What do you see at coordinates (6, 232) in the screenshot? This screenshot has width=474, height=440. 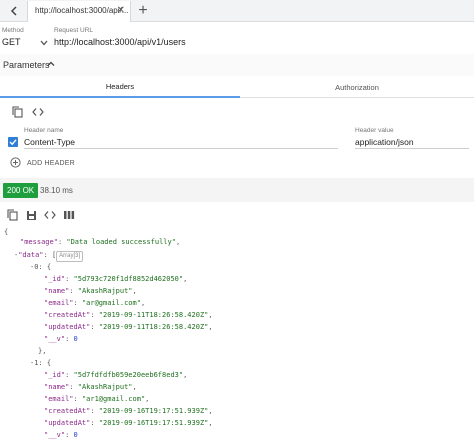 I see `json-open-brace: {` at bounding box center [6, 232].